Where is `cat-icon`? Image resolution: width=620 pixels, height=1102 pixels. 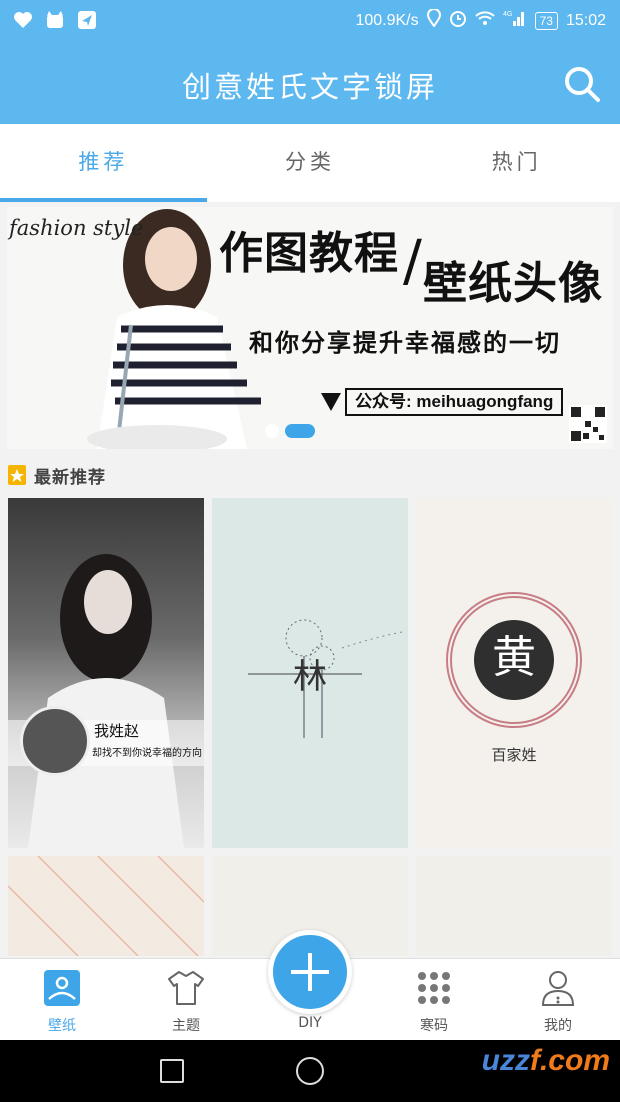
cat-icon is located at coordinates (55, 20).